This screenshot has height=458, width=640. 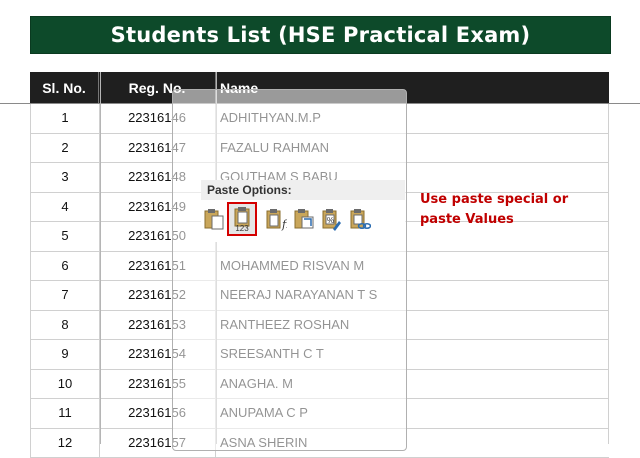 I want to click on cell-sl-no: 6, so click(x=65, y=266).